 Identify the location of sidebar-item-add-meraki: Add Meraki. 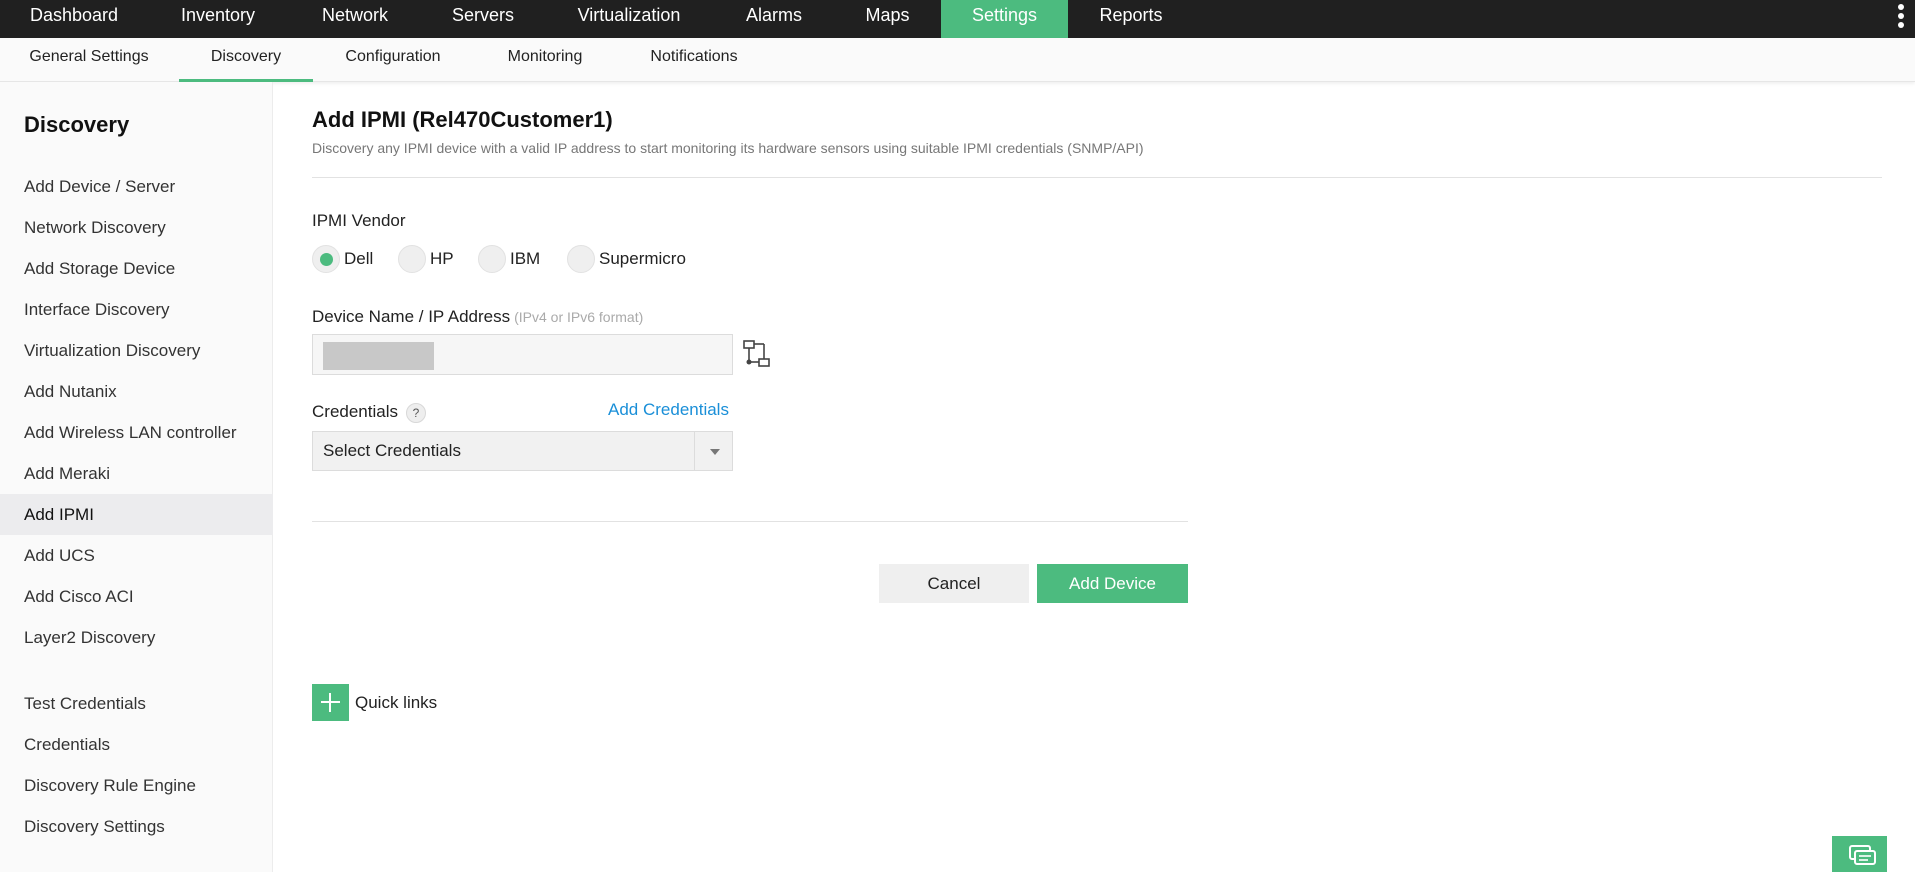
(136, 473).